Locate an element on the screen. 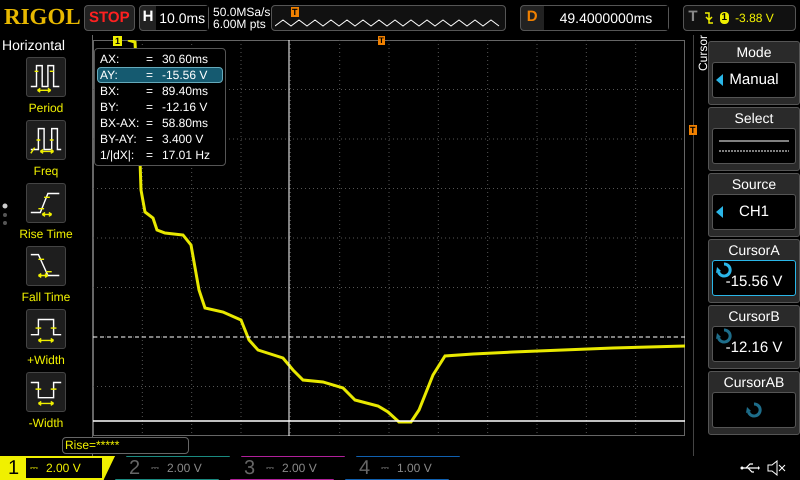  channel-tab: 2 ⎓ 2.00 V is located at coordinates (172, 468).